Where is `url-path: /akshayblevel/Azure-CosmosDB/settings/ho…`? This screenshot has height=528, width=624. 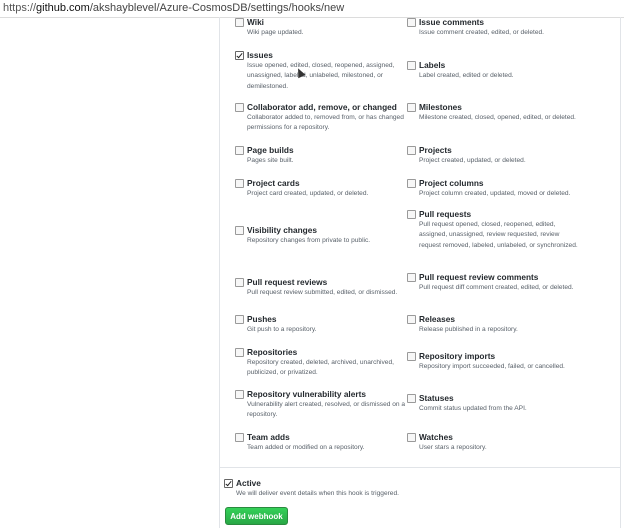 url-path: /akshayblevel/Azure-CosmosDB/settings/ho… is located at coordinates (217, 8).